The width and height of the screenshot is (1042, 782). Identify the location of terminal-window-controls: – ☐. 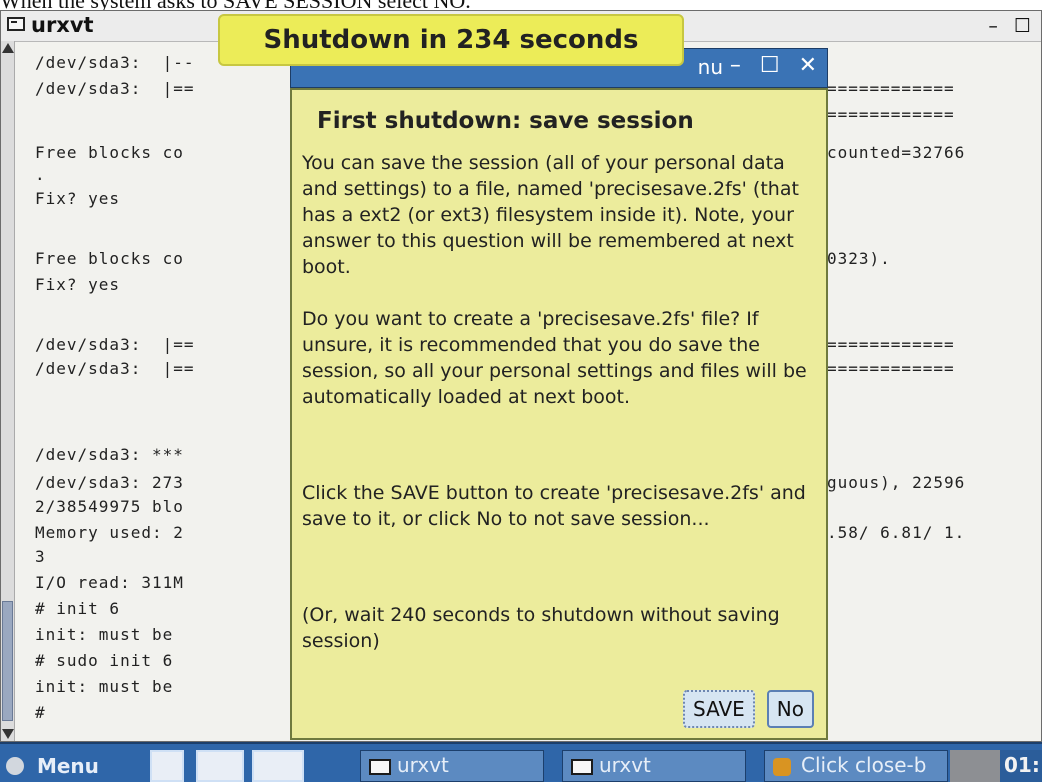
(1004, 26).